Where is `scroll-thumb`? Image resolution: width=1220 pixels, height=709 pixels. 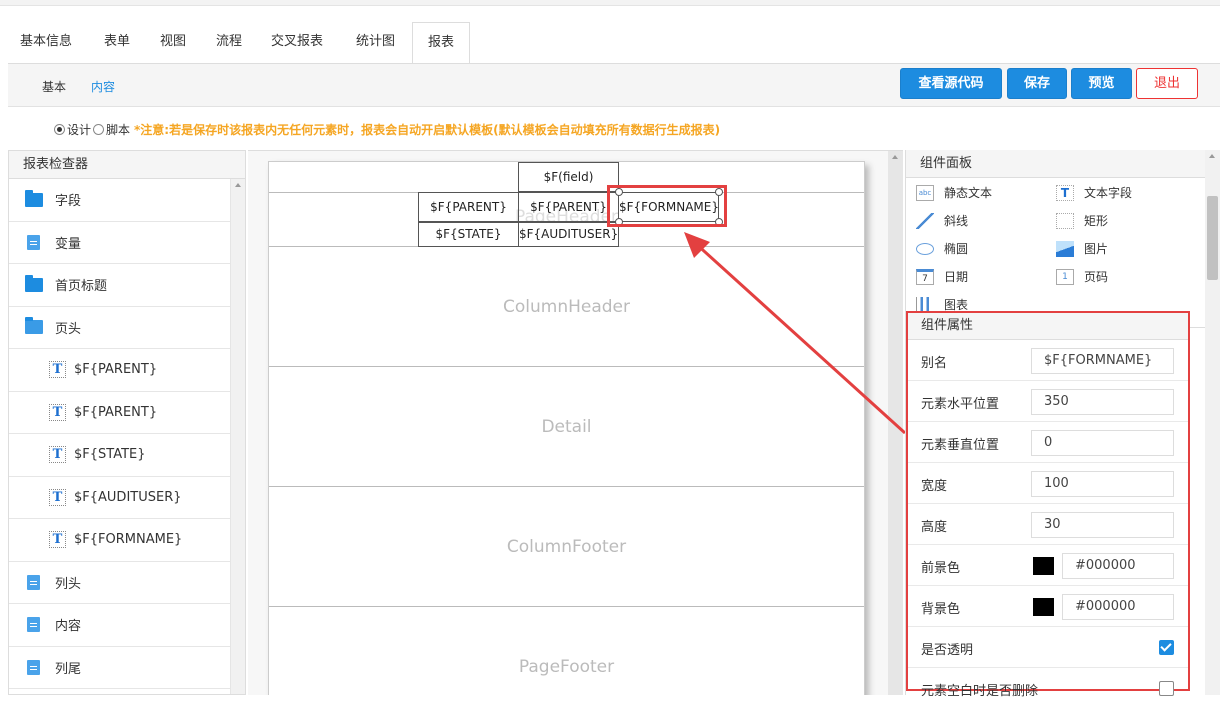 scroll-thumb is located at coordinates (1212, 238).